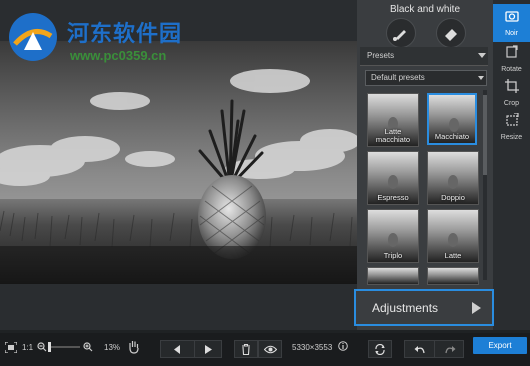 This screenshot has width=530, height=366. I want to click on eraser-icon, so click(451, 35).